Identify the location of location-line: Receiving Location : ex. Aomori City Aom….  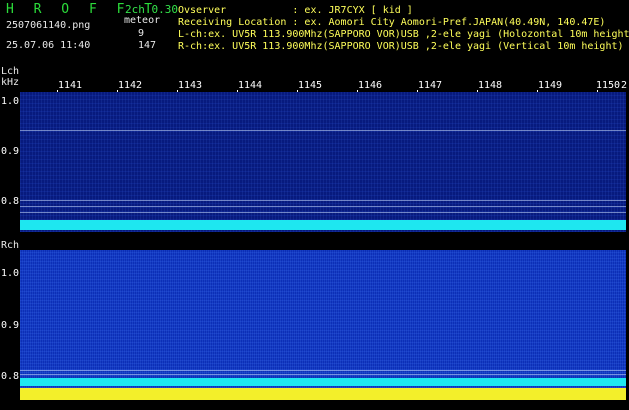
(392, 22).